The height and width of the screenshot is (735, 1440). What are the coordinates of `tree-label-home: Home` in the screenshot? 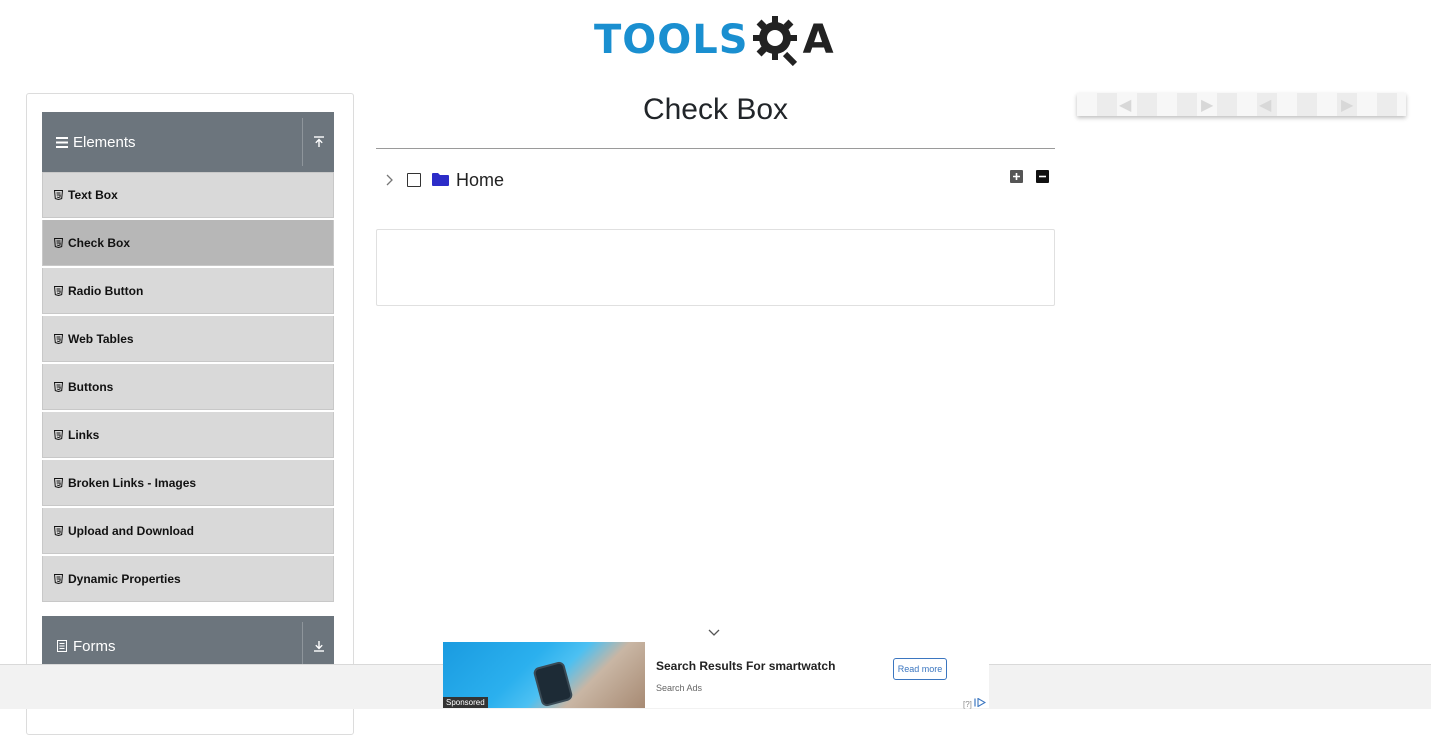 It's located at (480, 180).